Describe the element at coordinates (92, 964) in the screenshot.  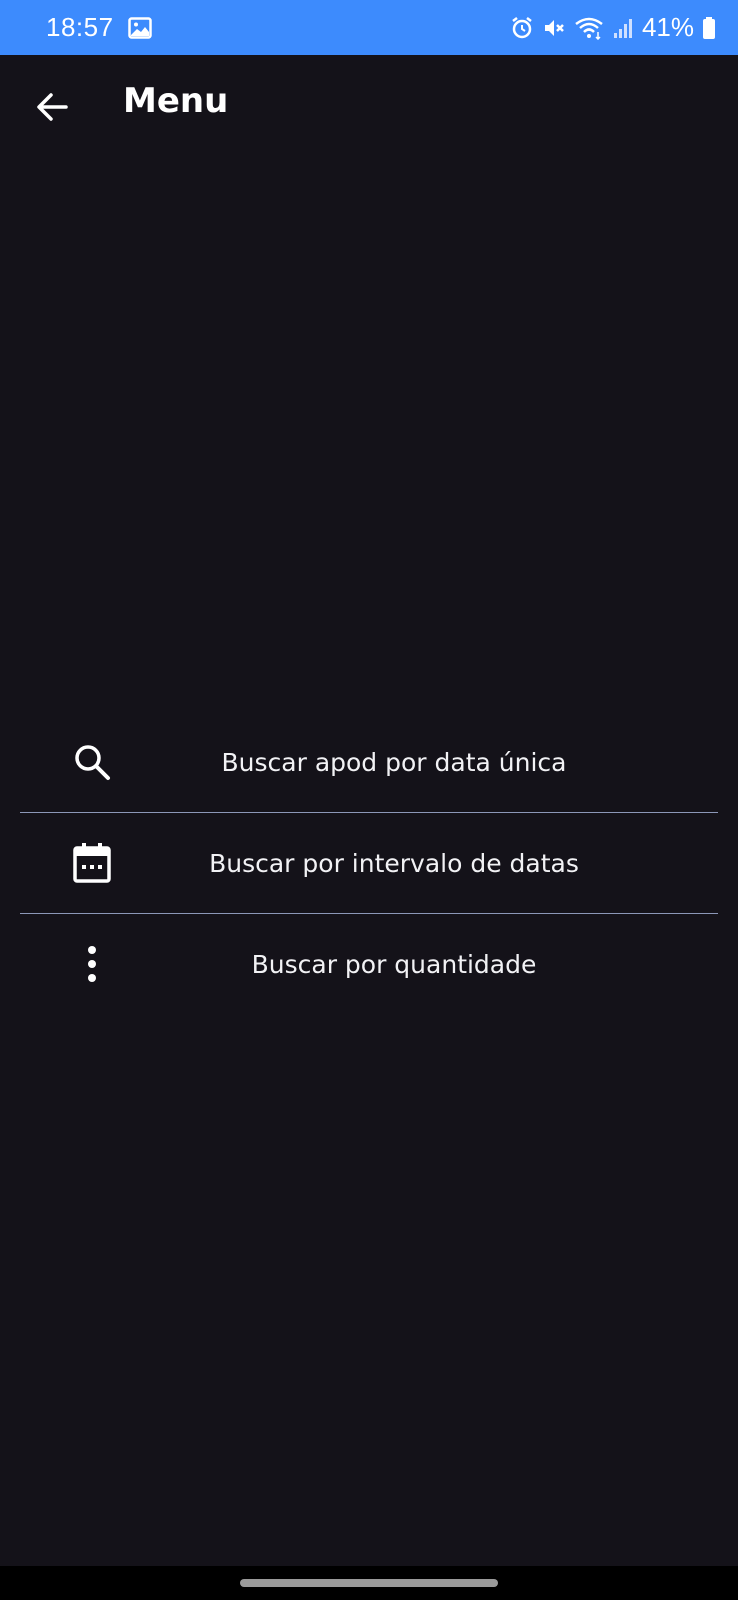
I see `more-vert-icon` at that location.